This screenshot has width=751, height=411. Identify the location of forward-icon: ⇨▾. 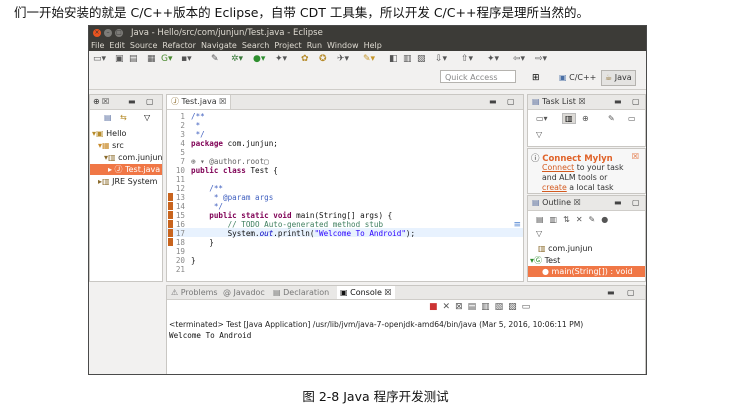
(541, 59).